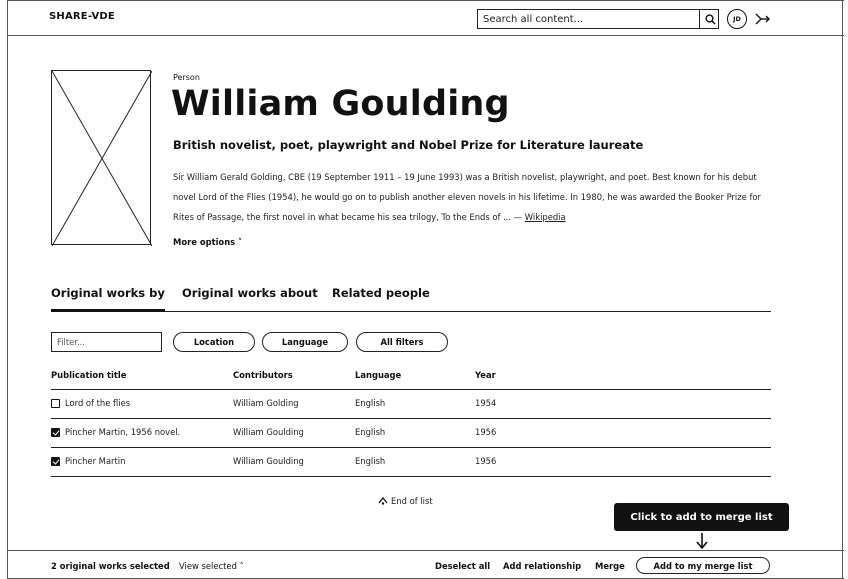 This screenshot has height=579, width=848. I want to click on logout-icon, so click(763, 19).